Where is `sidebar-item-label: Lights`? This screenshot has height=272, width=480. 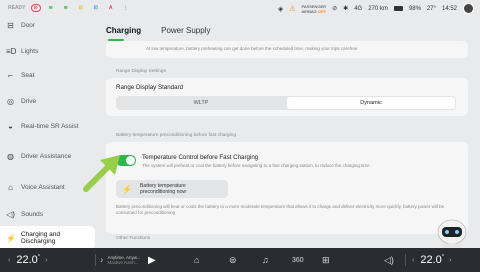 sidebar-item-label: Lights is located at coordinates (30, 51).